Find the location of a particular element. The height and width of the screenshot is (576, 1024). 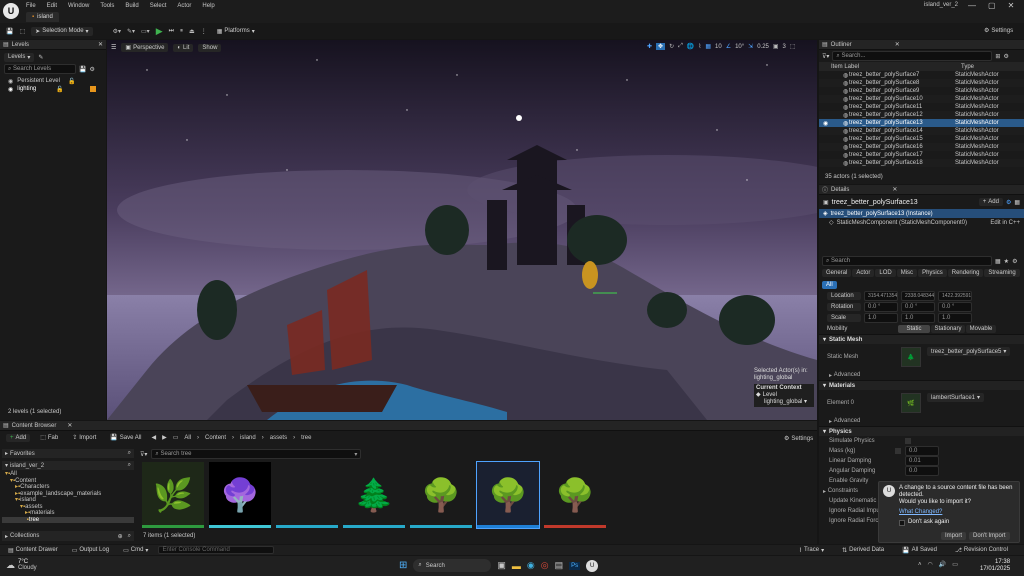

asset-search-input: ⌕ Search tree ▾ is located at coordinates (256, 454).